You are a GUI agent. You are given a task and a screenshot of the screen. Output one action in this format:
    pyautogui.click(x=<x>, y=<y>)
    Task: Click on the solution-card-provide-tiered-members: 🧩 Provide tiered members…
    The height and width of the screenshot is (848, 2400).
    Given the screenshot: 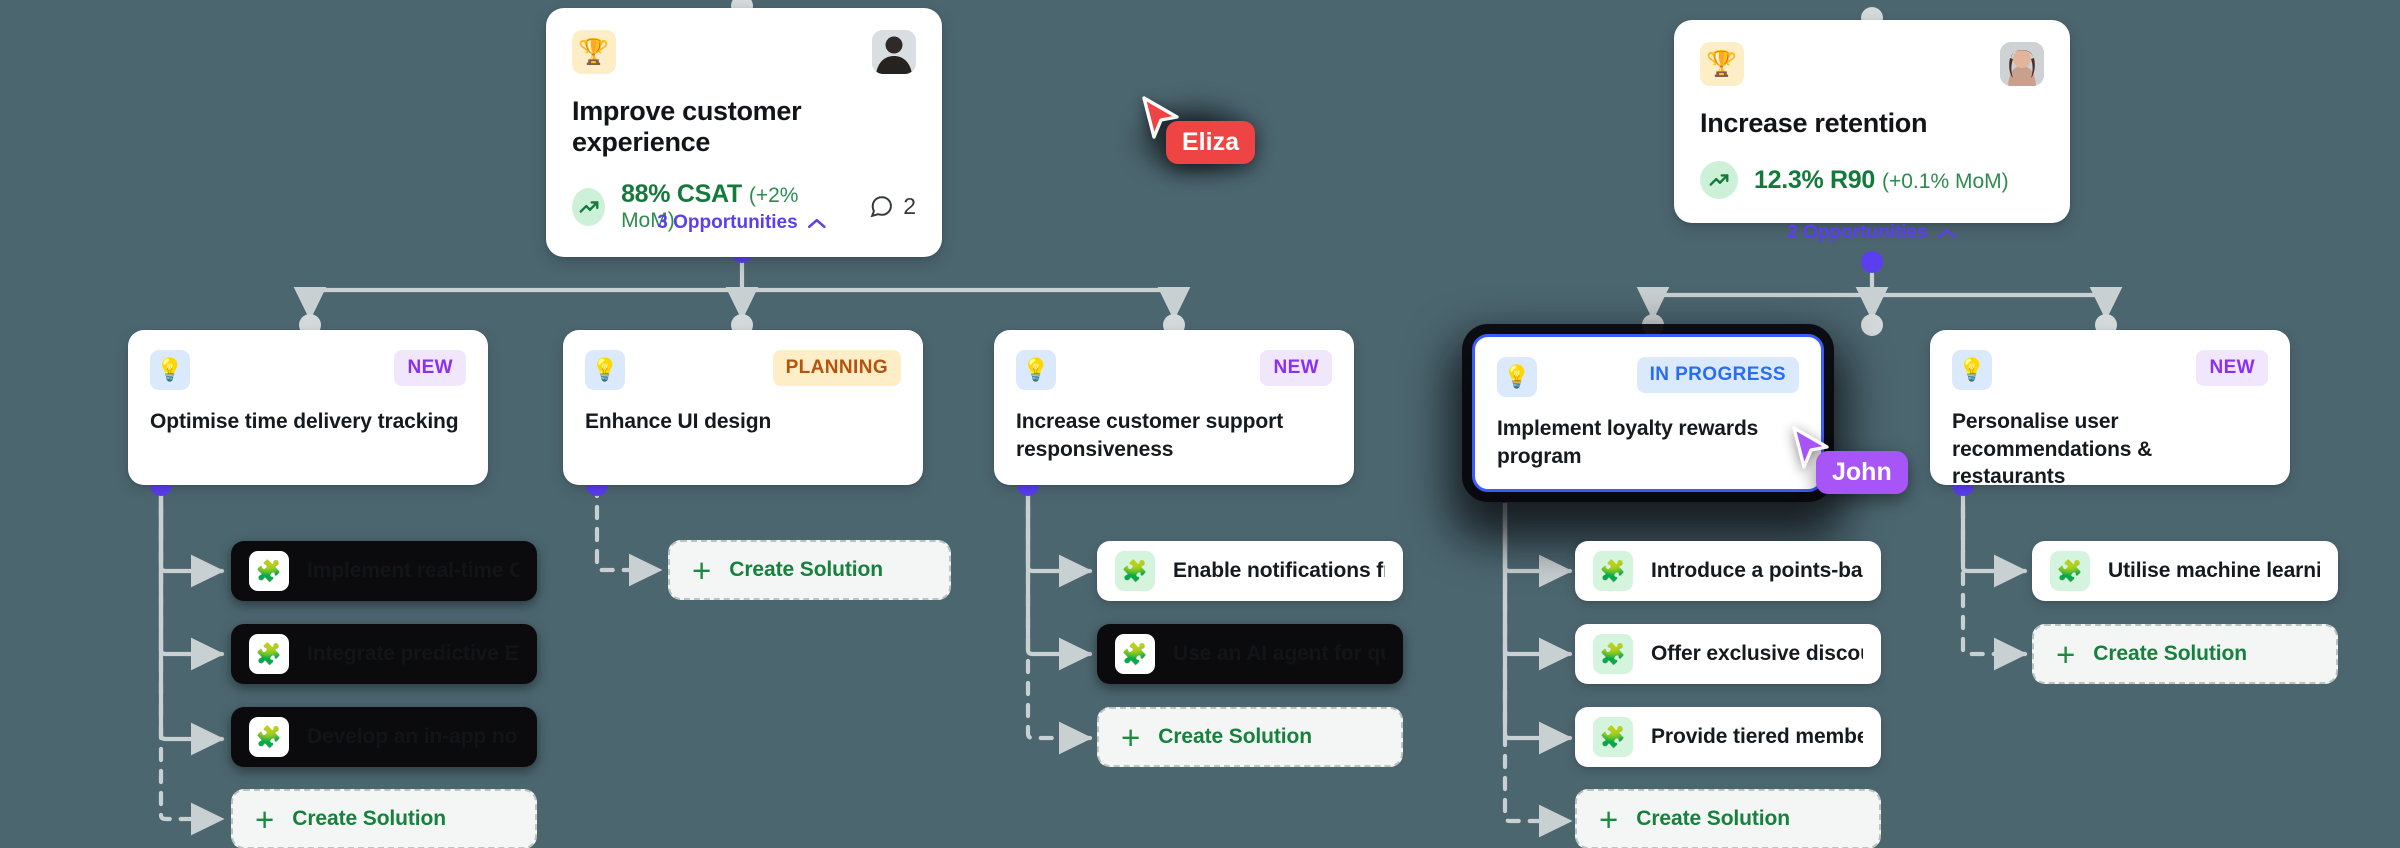 What is the action you would take?
    pyautogui.click(x=1728, y=737)
    